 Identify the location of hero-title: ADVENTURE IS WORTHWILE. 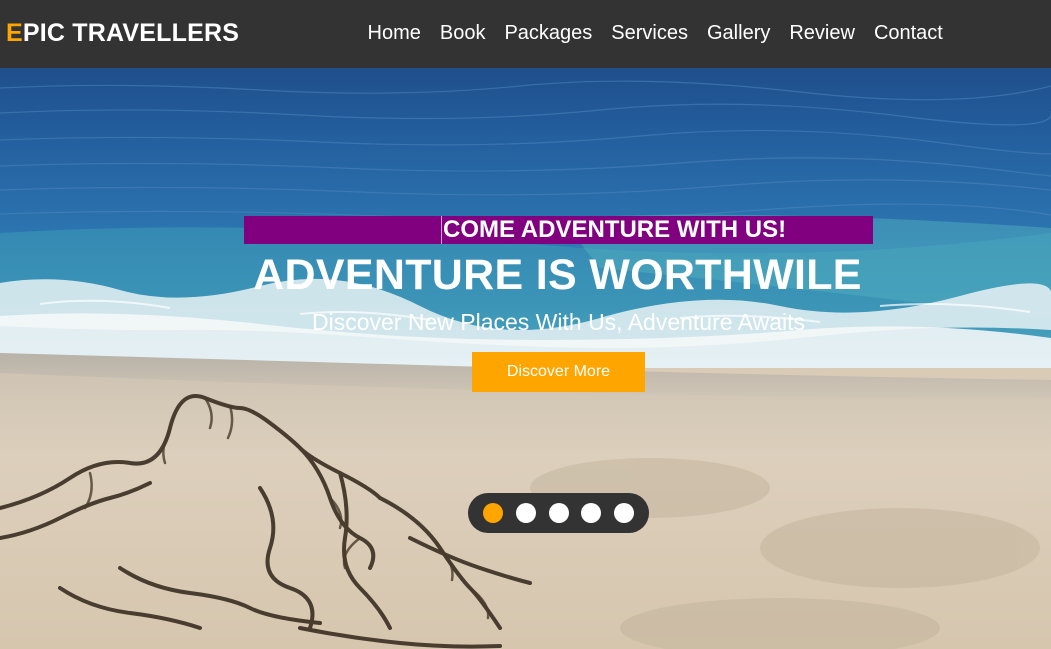
(557, 275).